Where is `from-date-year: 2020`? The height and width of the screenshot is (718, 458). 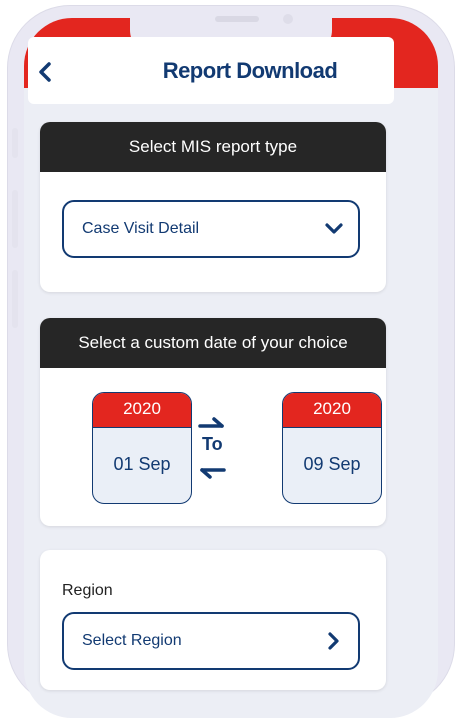 from-date-year: 2020 is located at coordinates (142, 410).